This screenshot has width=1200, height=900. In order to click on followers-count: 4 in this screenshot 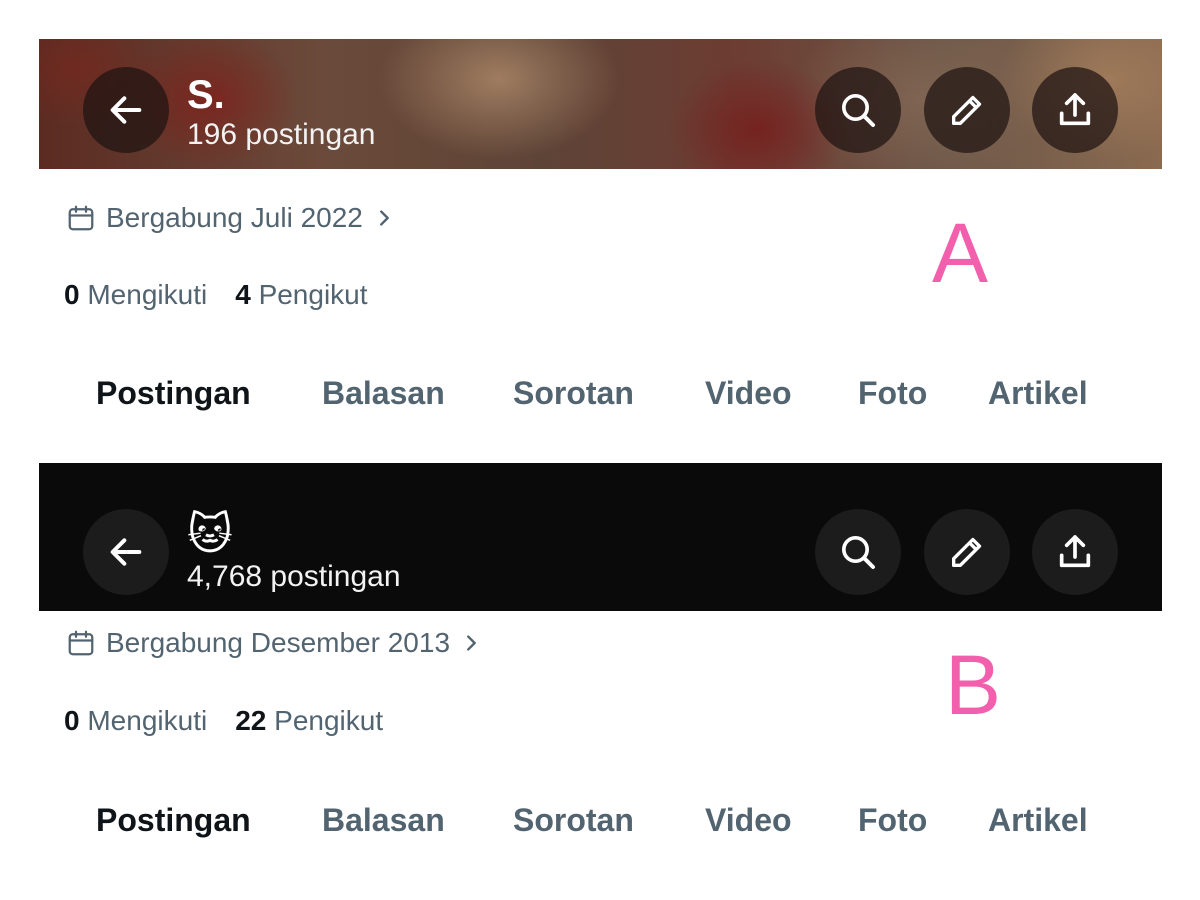, I will do `click(243, 294)`.